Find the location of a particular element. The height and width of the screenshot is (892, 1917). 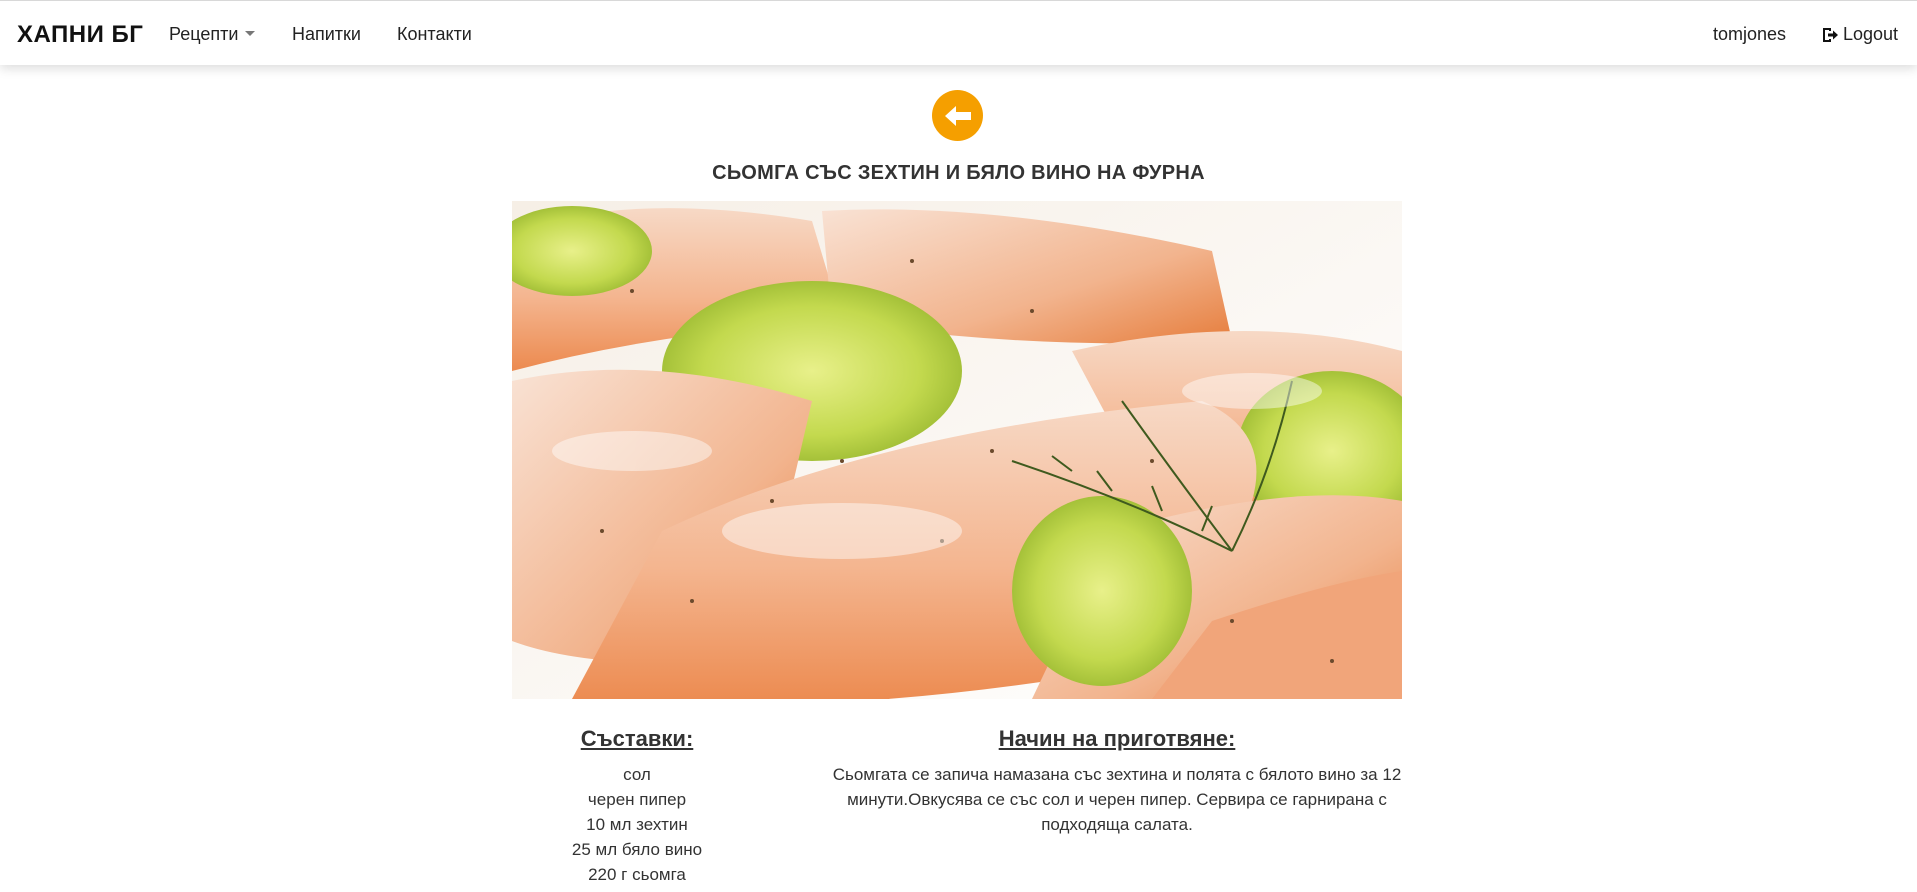

ingredients-heading: Съставки: is located at coordinates (637, 738).